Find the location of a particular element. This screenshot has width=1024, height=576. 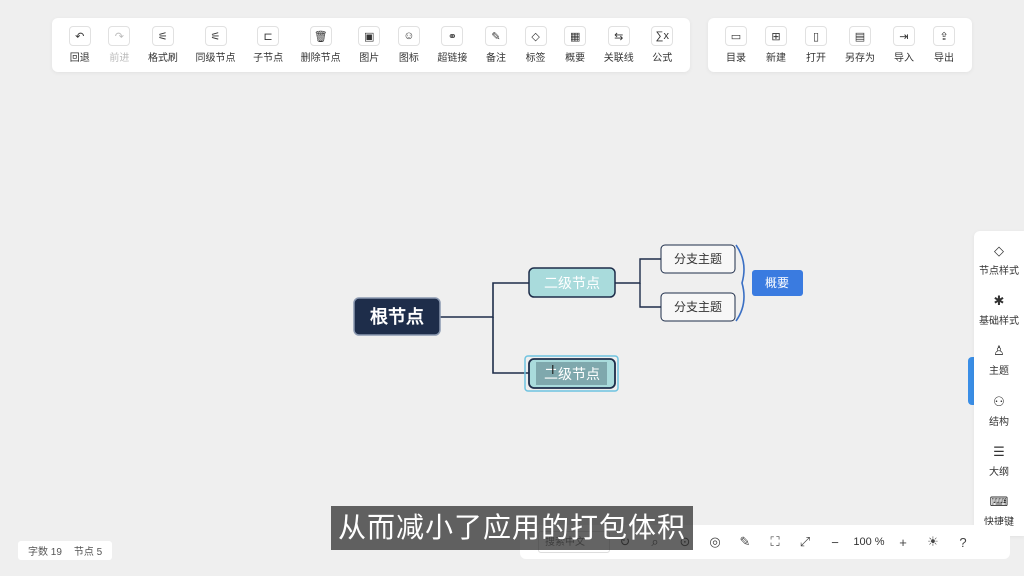

structure-icon: ⚇ is located at coordinates (999, 401).